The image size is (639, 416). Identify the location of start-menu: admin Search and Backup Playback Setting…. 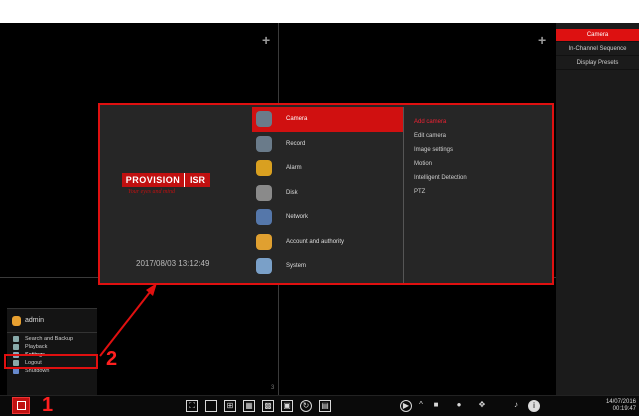
(52, 351).